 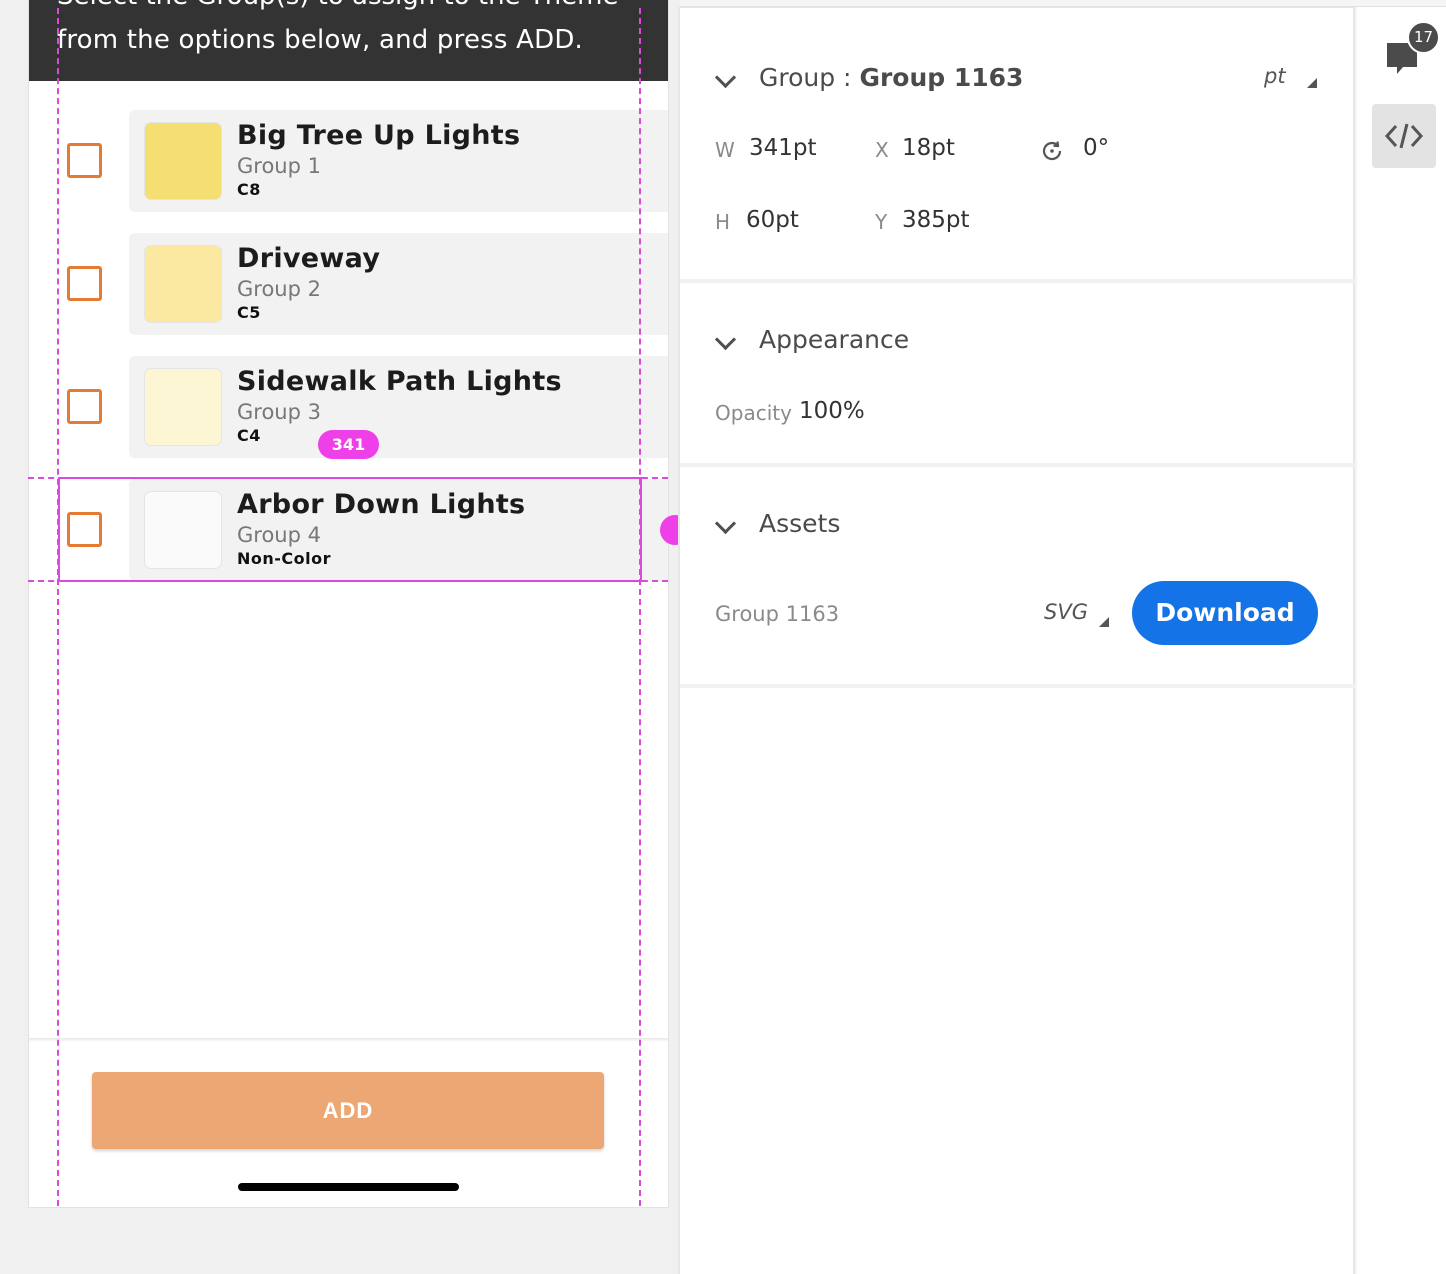 I want to click on group-header: Group : Group 1163, so click(x=891, y=77).